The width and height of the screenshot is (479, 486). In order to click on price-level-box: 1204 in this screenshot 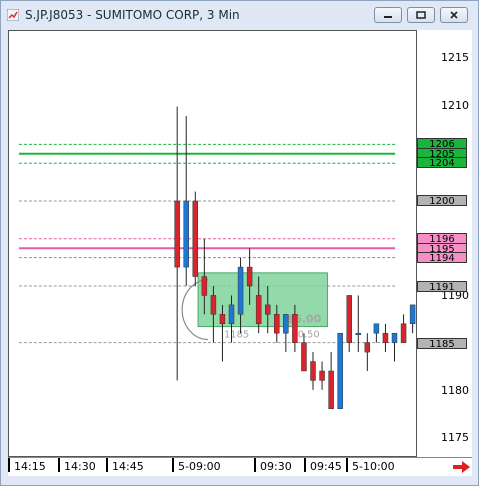, I will do `click(442, 163)`.